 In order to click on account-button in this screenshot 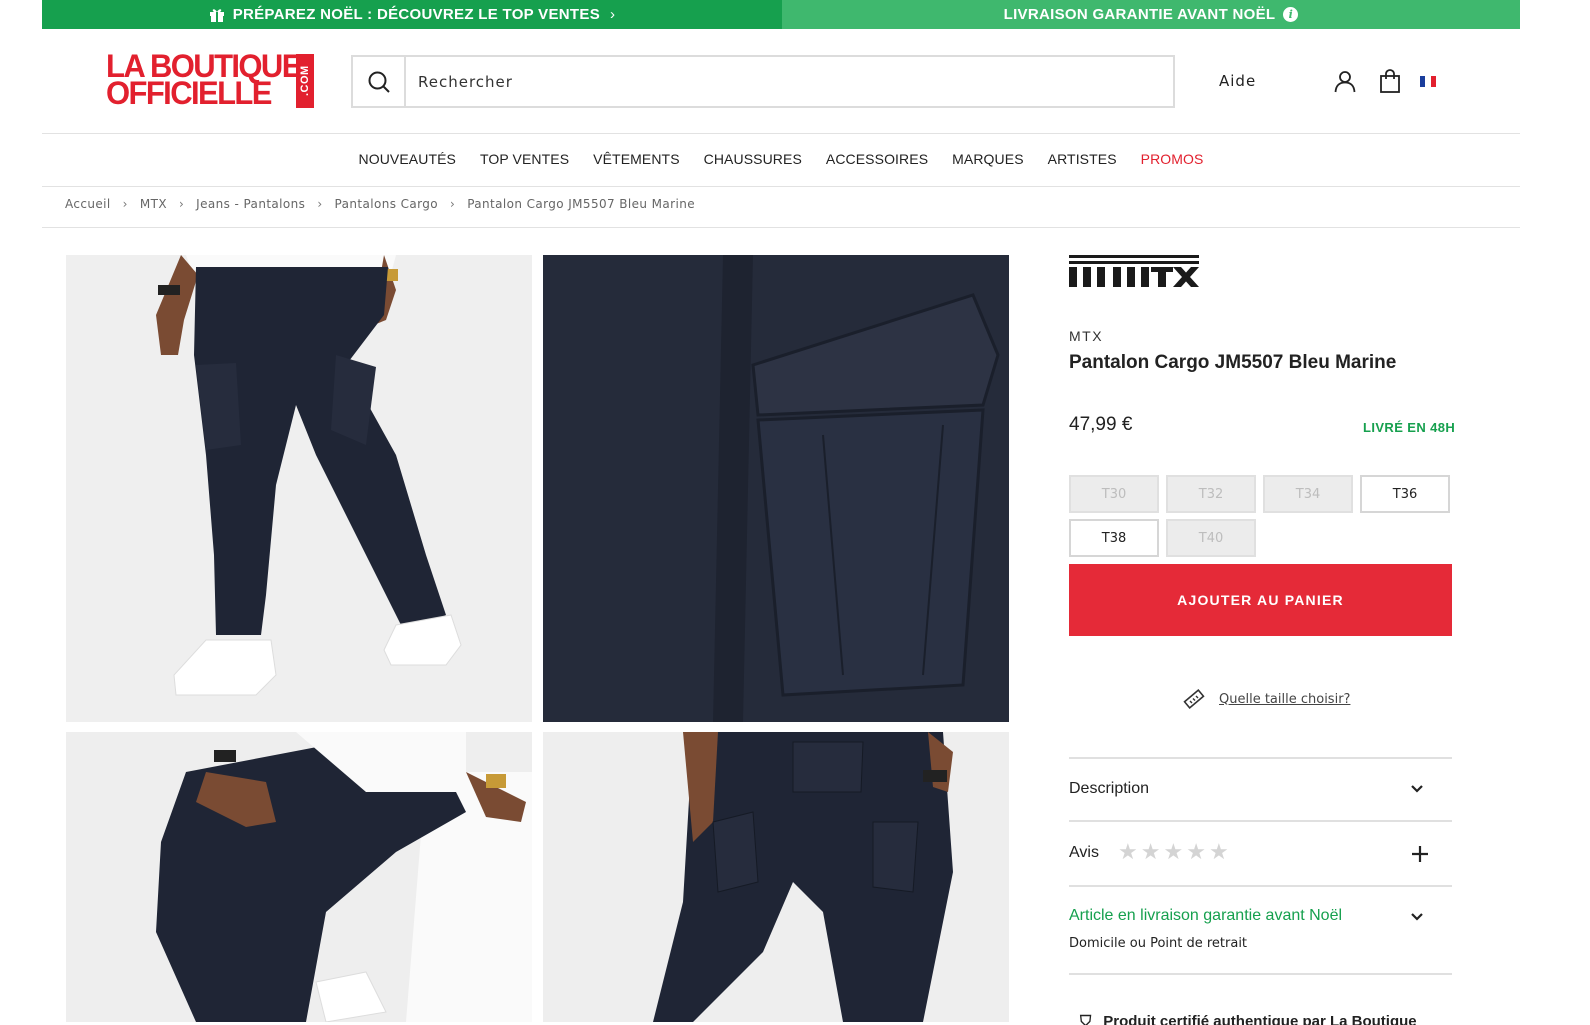, I will do `click(1345, 81)`.